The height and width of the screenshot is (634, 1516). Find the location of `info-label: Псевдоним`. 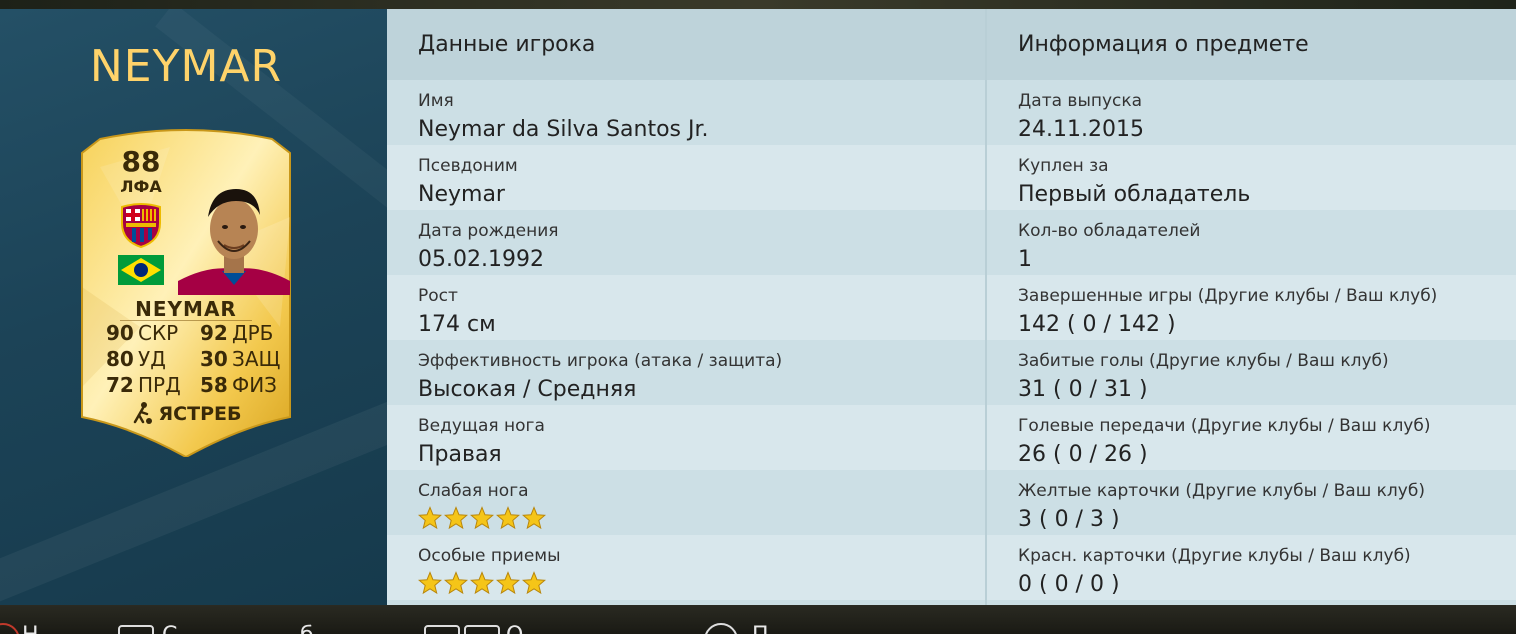

info-label: Псевдоним is located at coordinates (468, 166).